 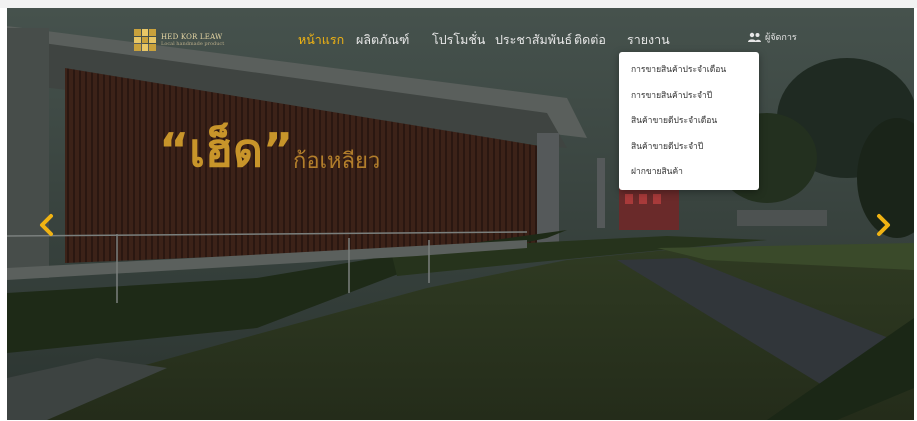 I want to click on logo-mark-icon, so click(x=145, y=40).